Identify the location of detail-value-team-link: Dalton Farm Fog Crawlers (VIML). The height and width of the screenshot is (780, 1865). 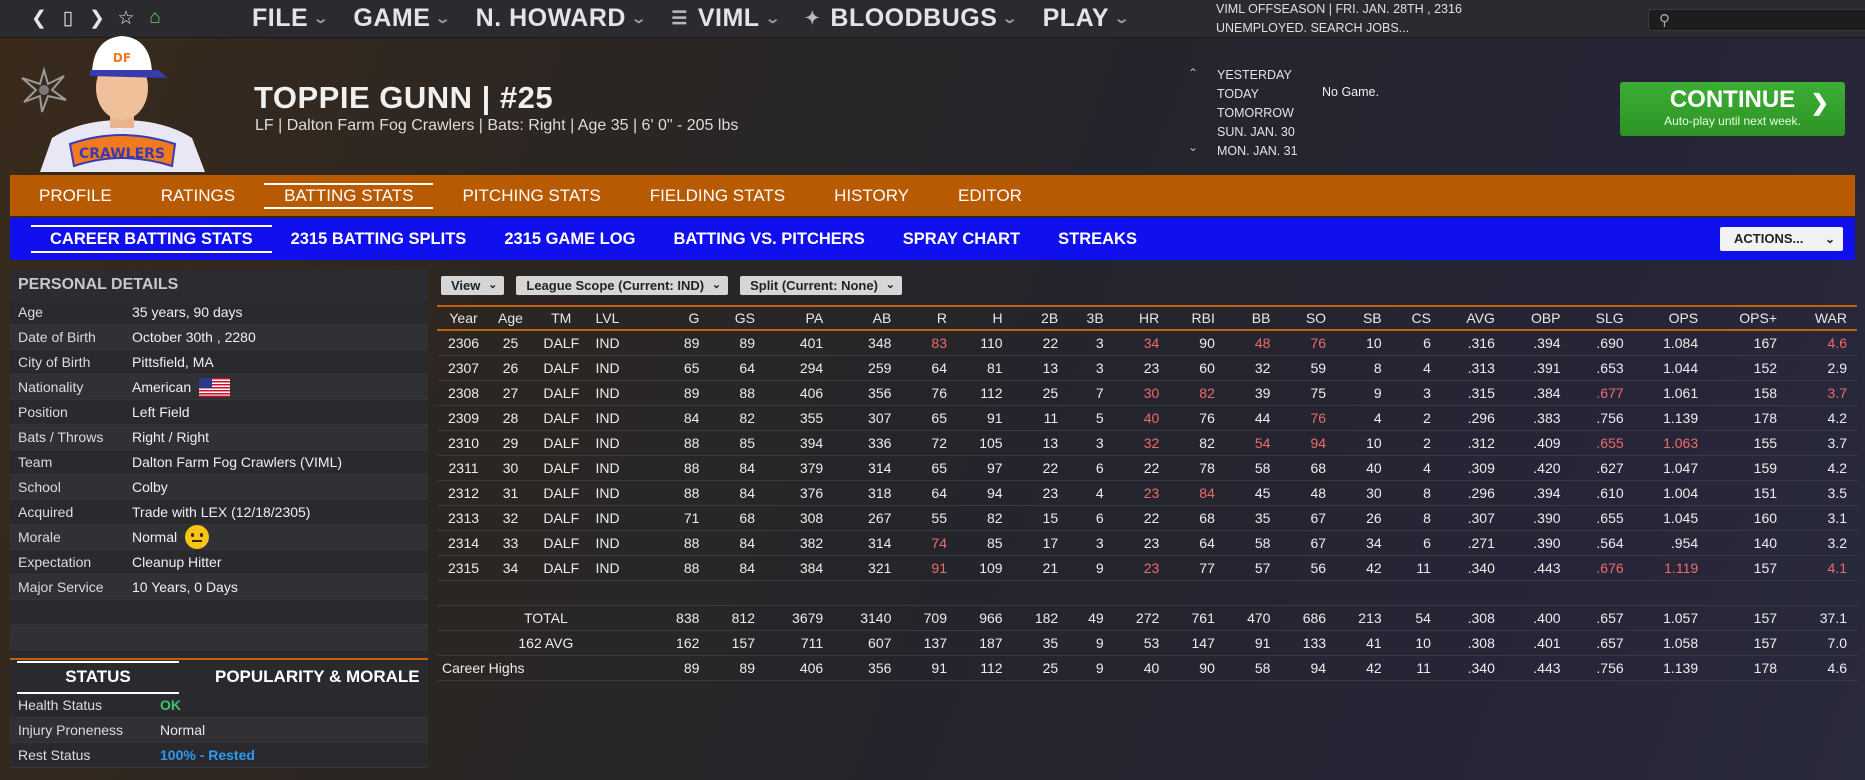
(237, 462).